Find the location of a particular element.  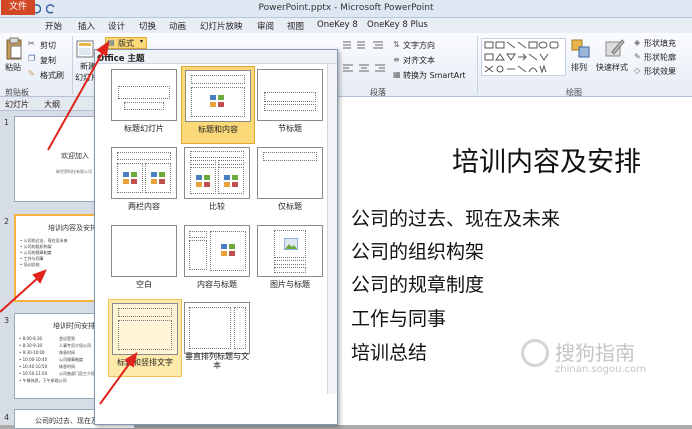

thumb-line: • 培训总结 is located at coordinates (30, 264).